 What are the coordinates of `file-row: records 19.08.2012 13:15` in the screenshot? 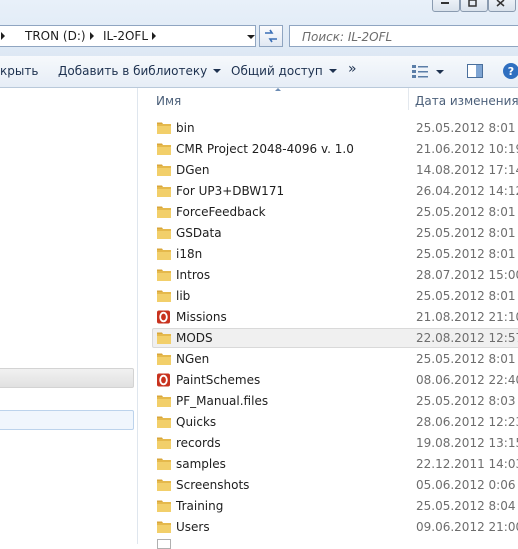 It's located at (334, 443).